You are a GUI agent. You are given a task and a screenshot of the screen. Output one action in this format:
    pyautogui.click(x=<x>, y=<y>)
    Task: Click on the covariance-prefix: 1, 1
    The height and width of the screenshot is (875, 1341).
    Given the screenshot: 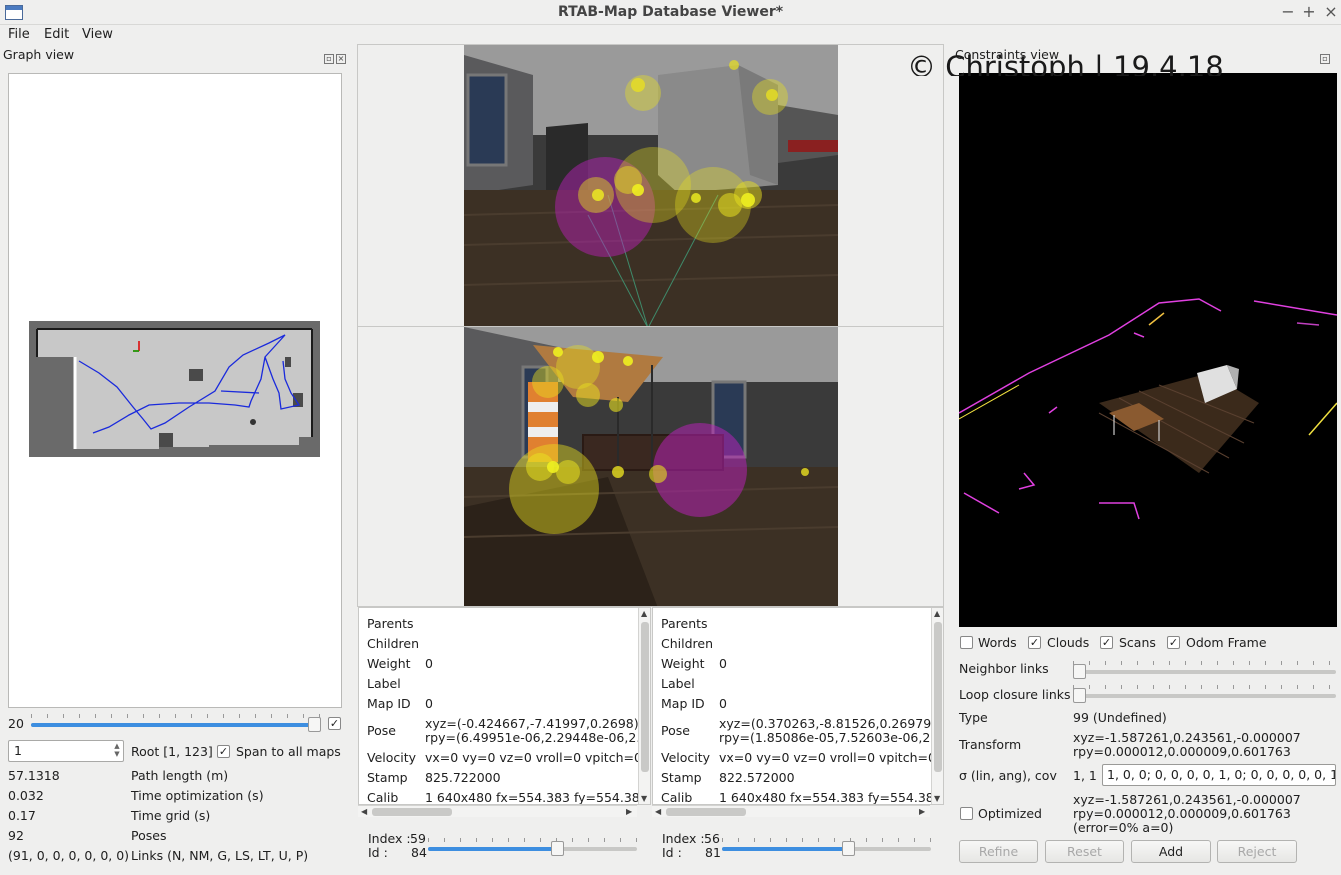 What is the action you would take?
    pyautogui.click(x=1085, y=775)
    